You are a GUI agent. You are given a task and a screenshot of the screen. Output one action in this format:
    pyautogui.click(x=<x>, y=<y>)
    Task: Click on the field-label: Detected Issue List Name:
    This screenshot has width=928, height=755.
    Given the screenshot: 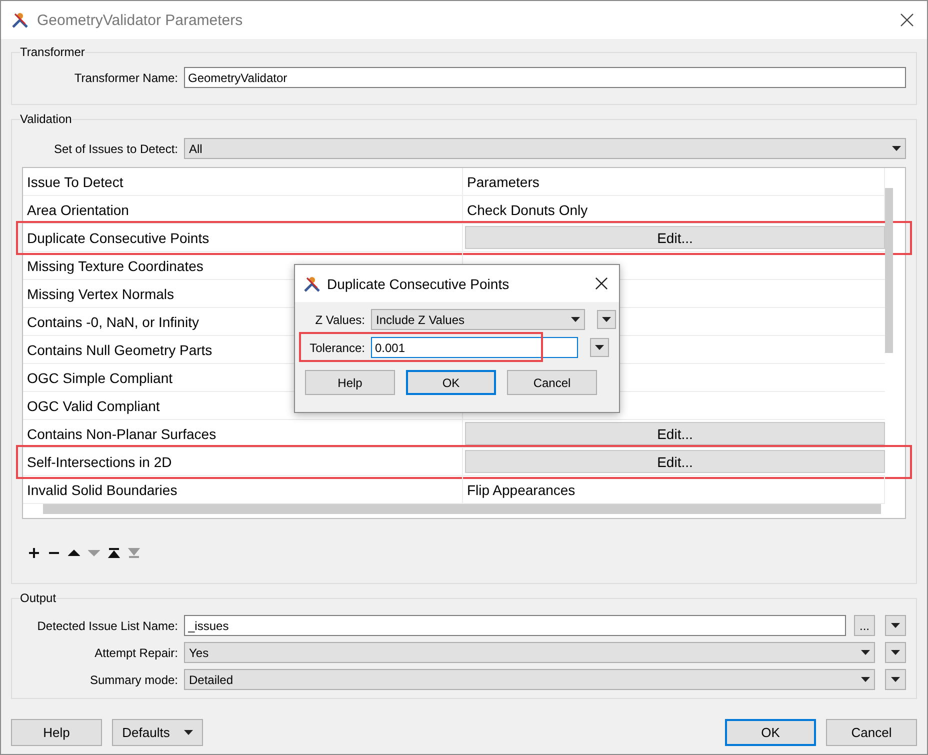 What is the action you would take?
    pyautogui.click(x=107, y=625)
    